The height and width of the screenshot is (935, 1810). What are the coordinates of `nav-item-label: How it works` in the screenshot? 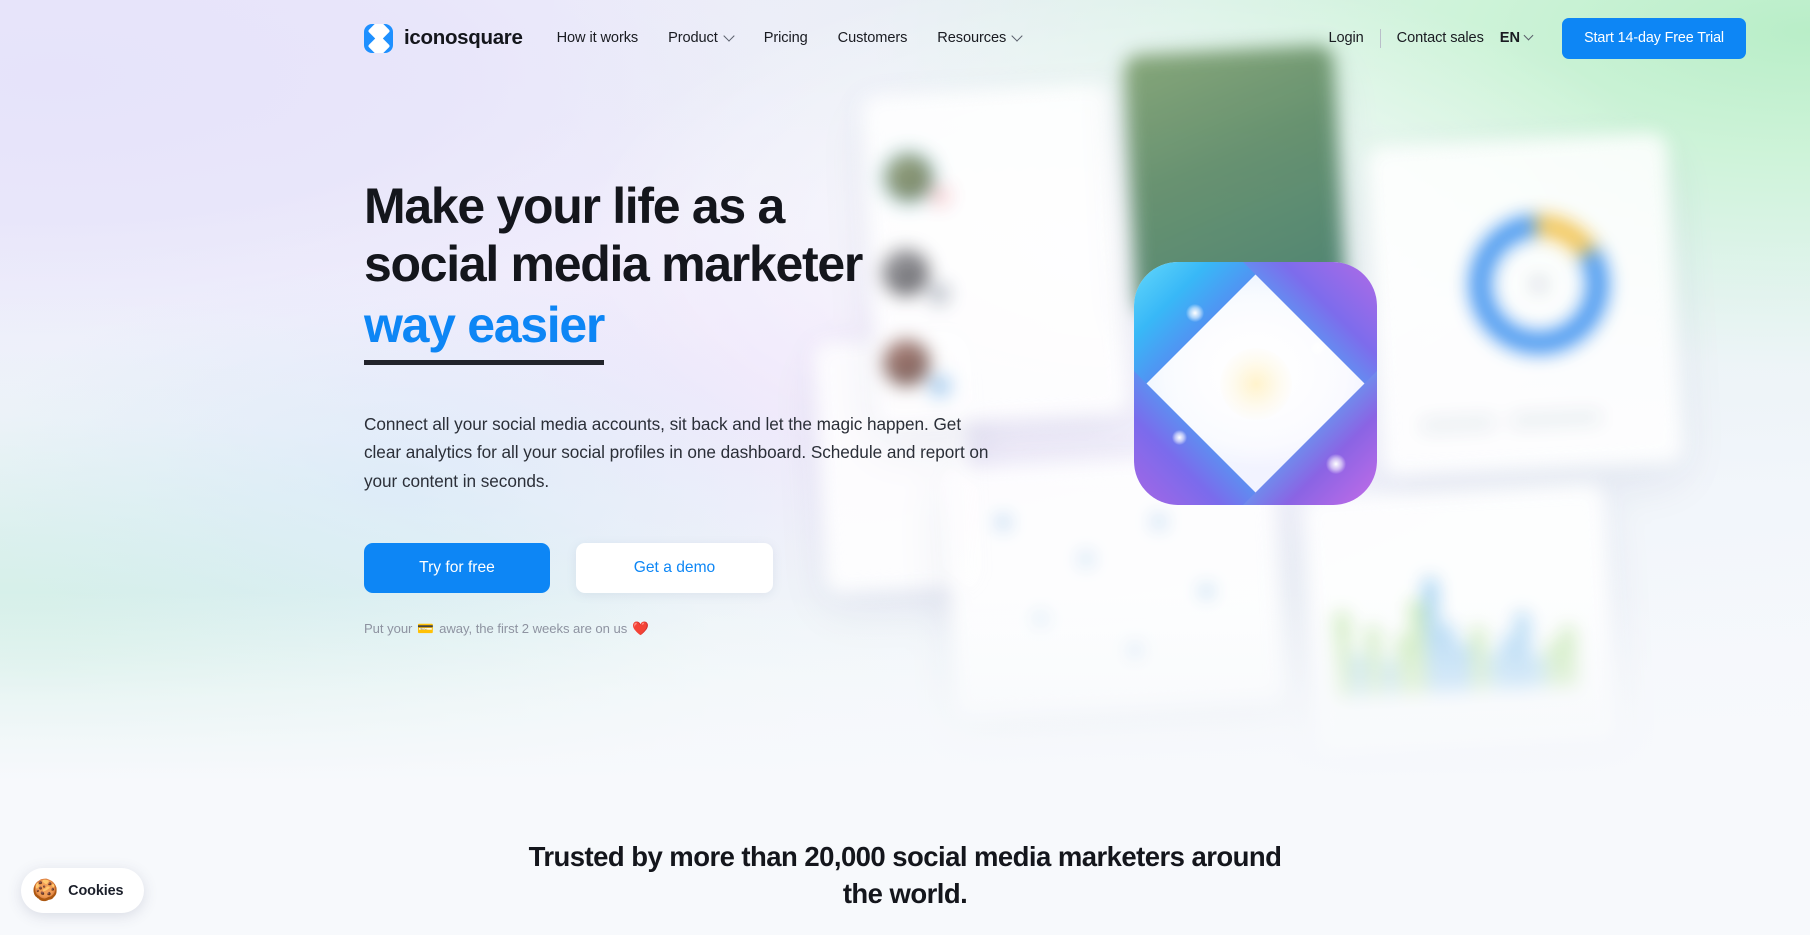 It's located at (597, 38).